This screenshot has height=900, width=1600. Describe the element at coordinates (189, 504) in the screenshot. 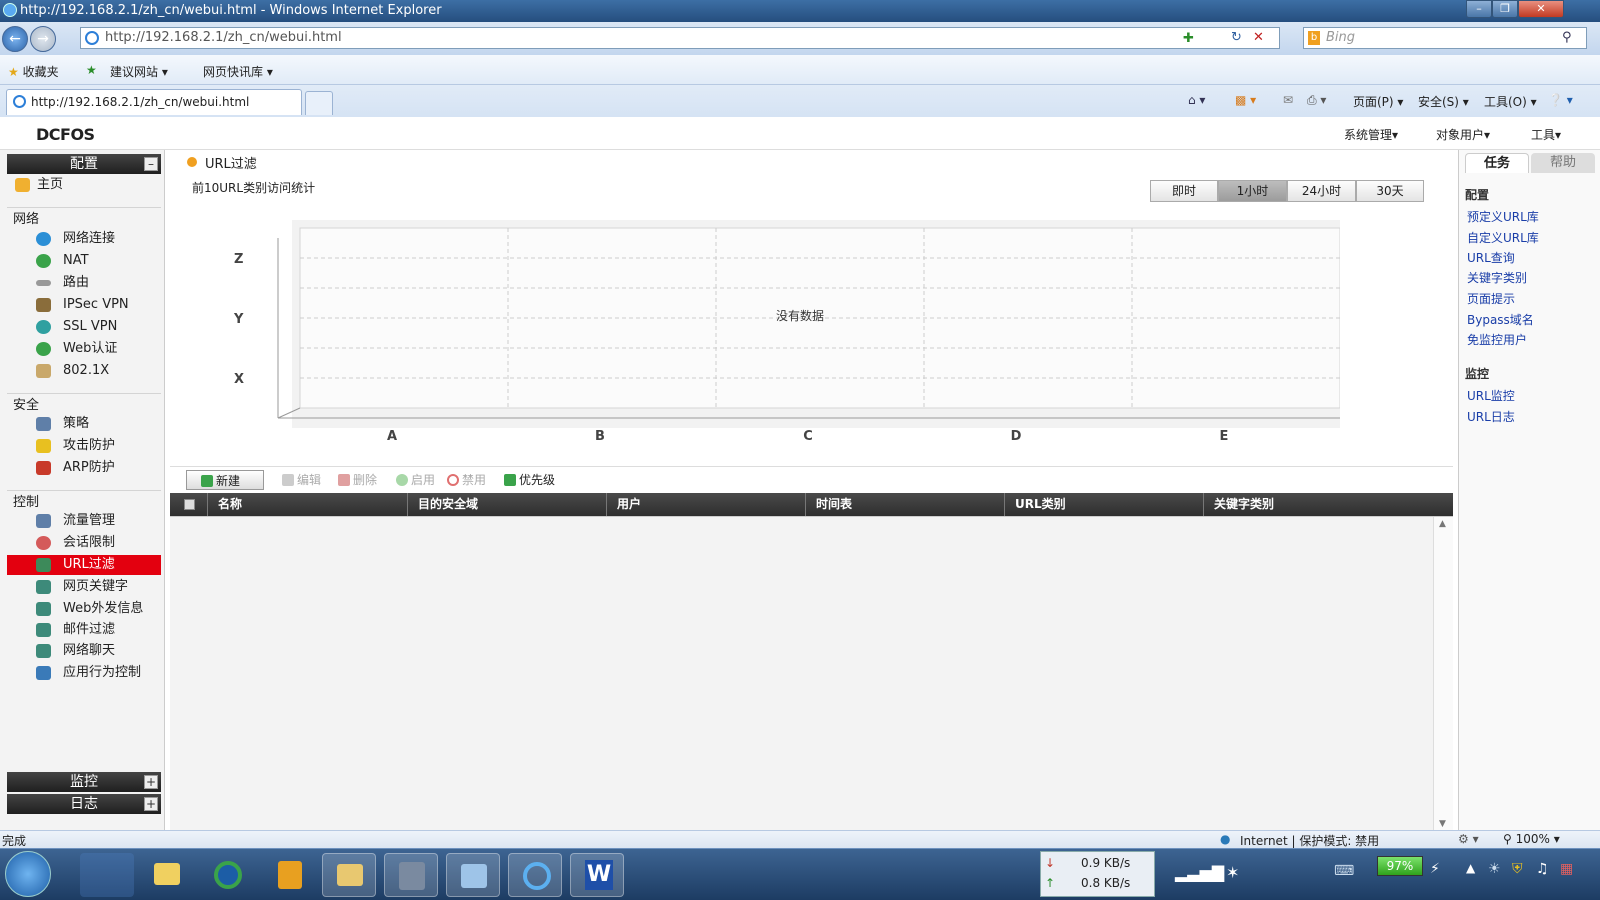

I see `select-all-checkbox` at that location.